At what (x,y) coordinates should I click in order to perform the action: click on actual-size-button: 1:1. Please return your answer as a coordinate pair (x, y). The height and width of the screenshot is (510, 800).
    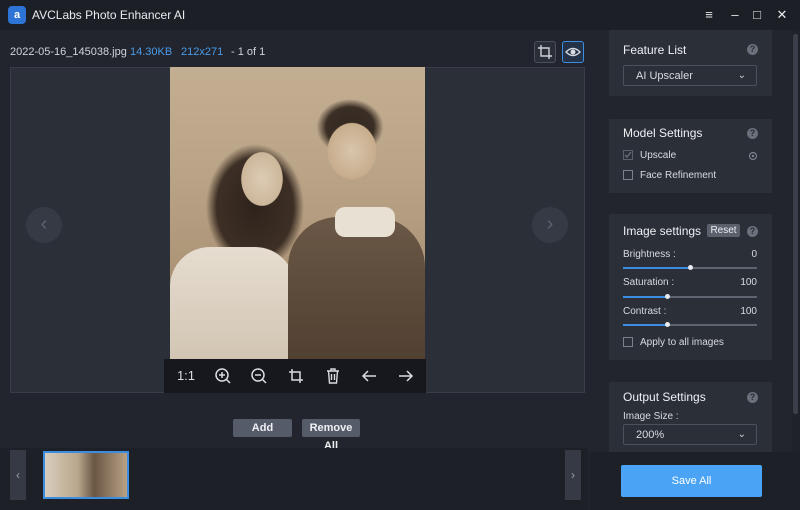
    Looking at the image, I should click on (186, 376).